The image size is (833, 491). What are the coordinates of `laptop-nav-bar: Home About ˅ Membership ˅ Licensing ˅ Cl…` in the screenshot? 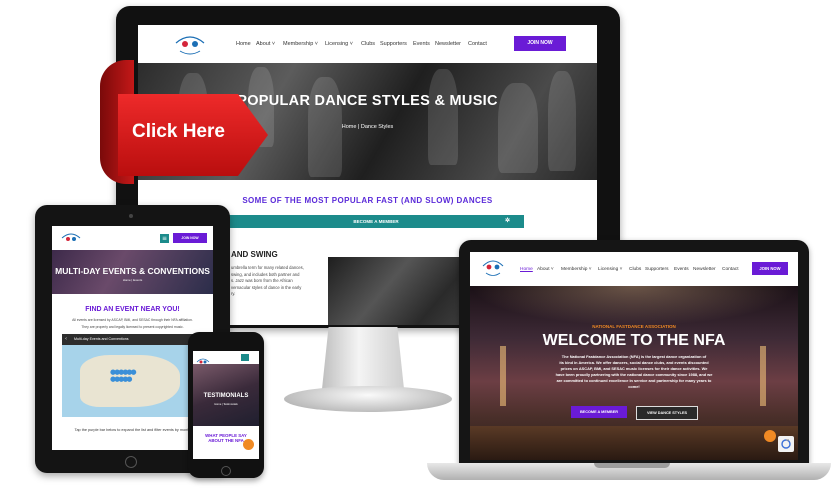 It's located at (634, 269).